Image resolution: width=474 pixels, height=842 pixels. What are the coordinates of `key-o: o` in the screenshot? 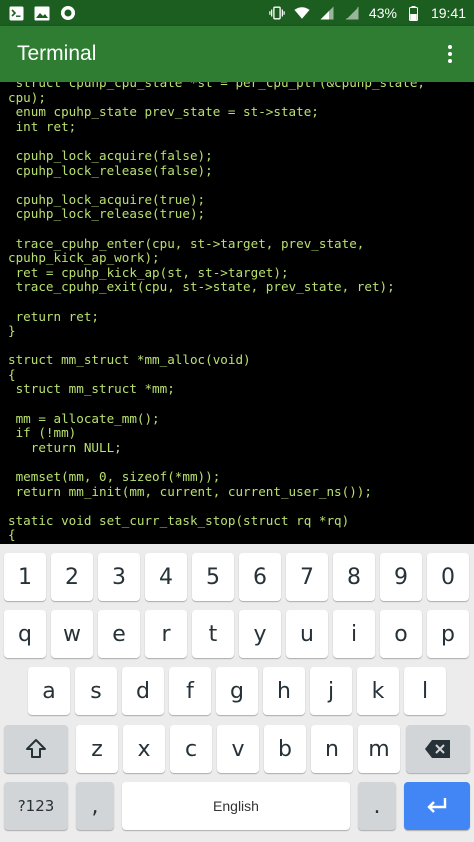 It's located at (401, 634).